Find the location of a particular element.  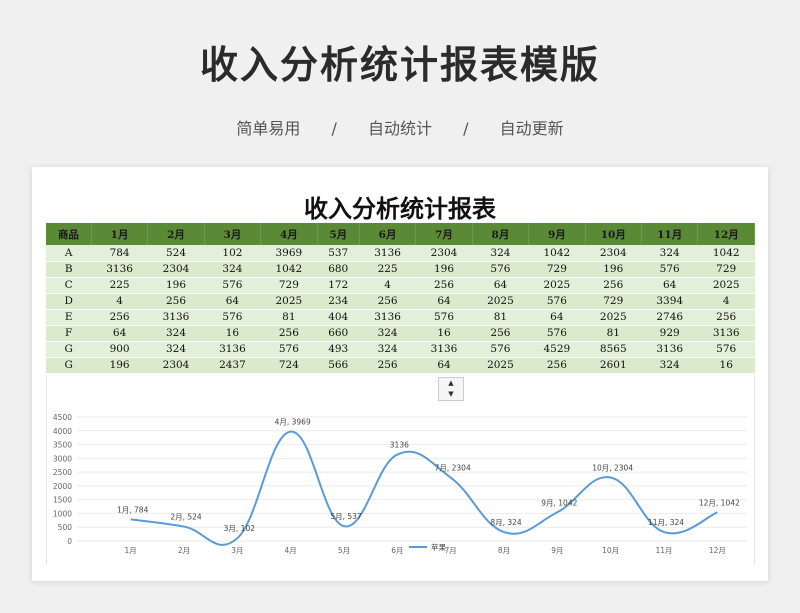

table-cell: 929 is located at coordinates (669, 333).